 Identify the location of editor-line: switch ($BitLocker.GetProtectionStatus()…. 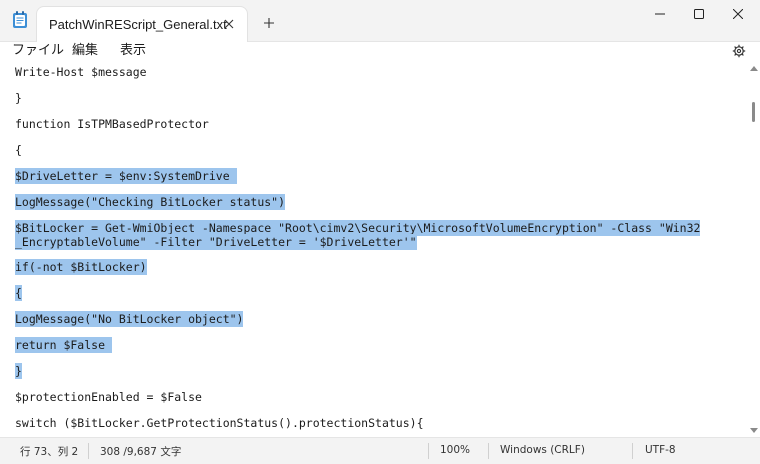
(219, 423).